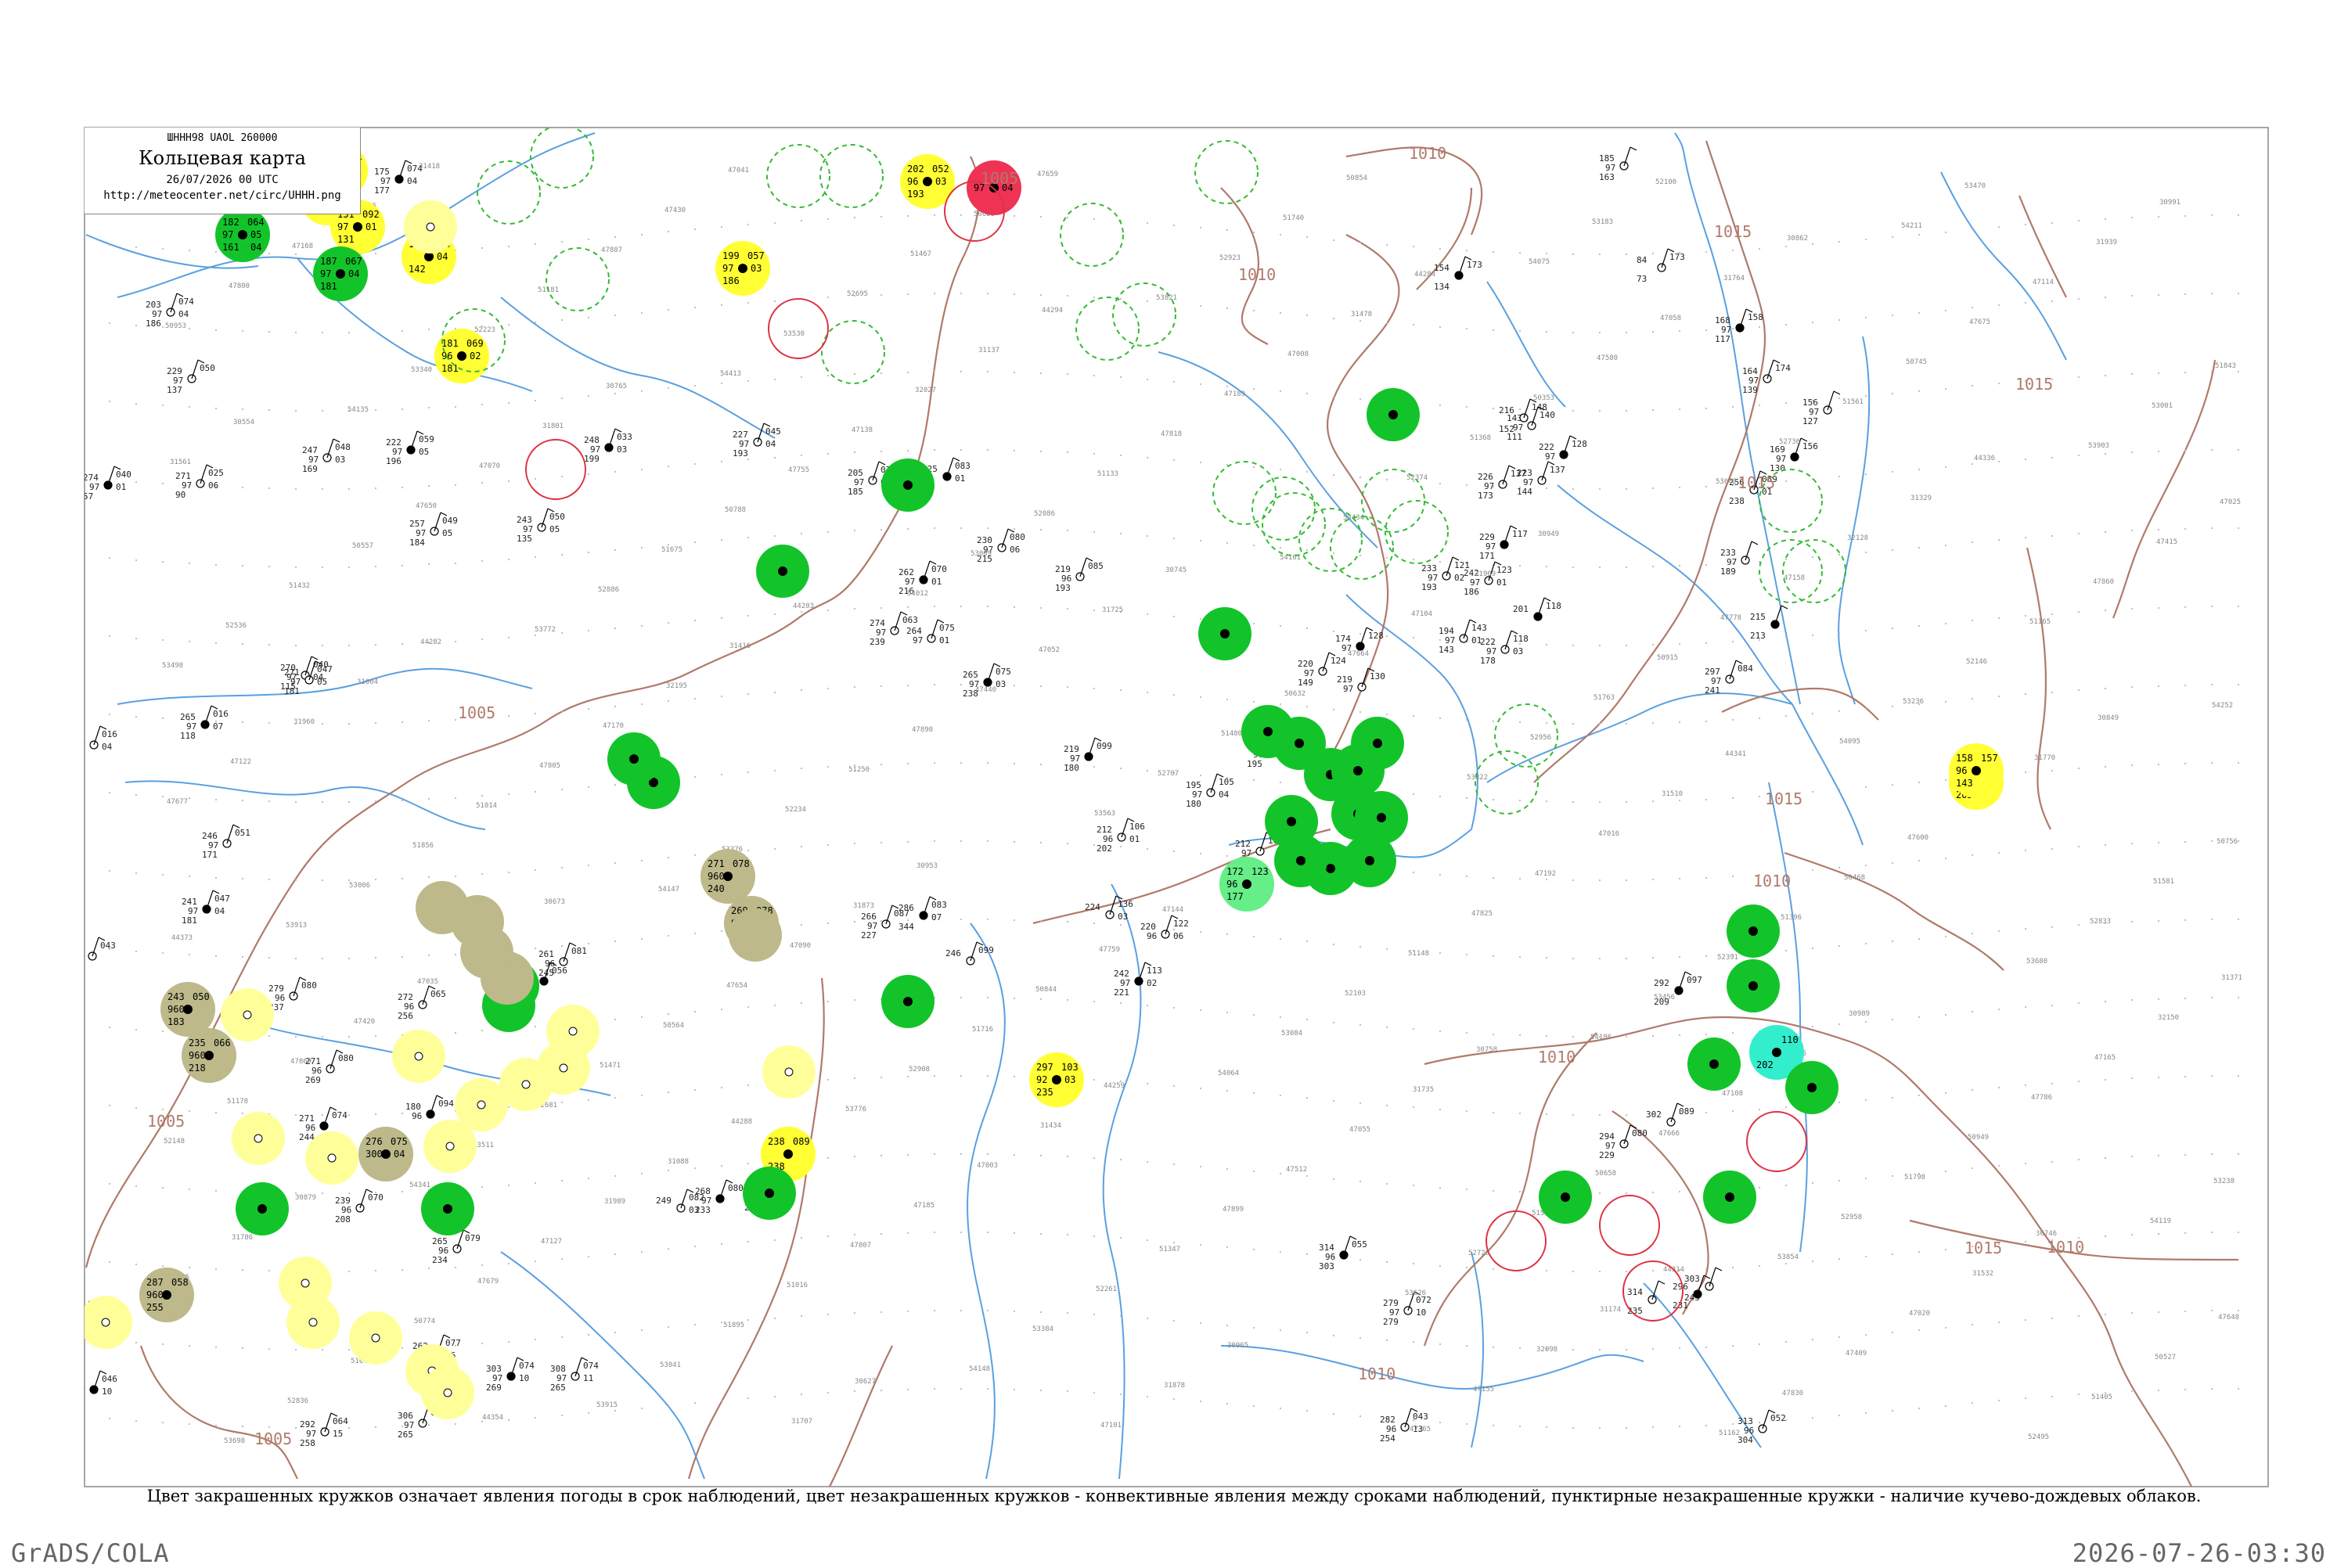 The width and height of the screenshot is (2348, 1568). Describe the element at coordinates (1427, 153) in the screenshot. I see `isobar-pressure-label: 1010` at that location.